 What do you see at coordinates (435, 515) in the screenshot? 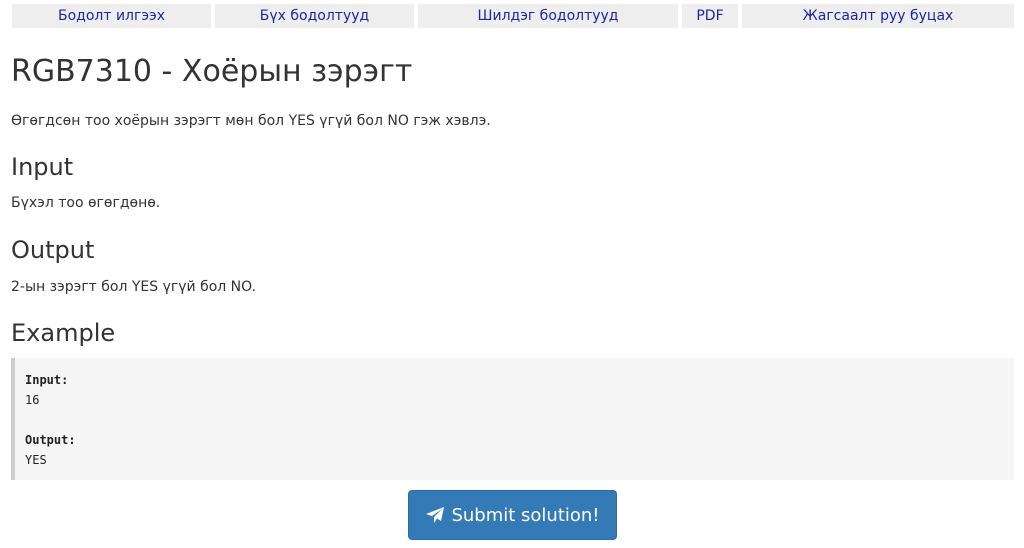
I see `paper-plane-icon` at bounding box center [435, 515].